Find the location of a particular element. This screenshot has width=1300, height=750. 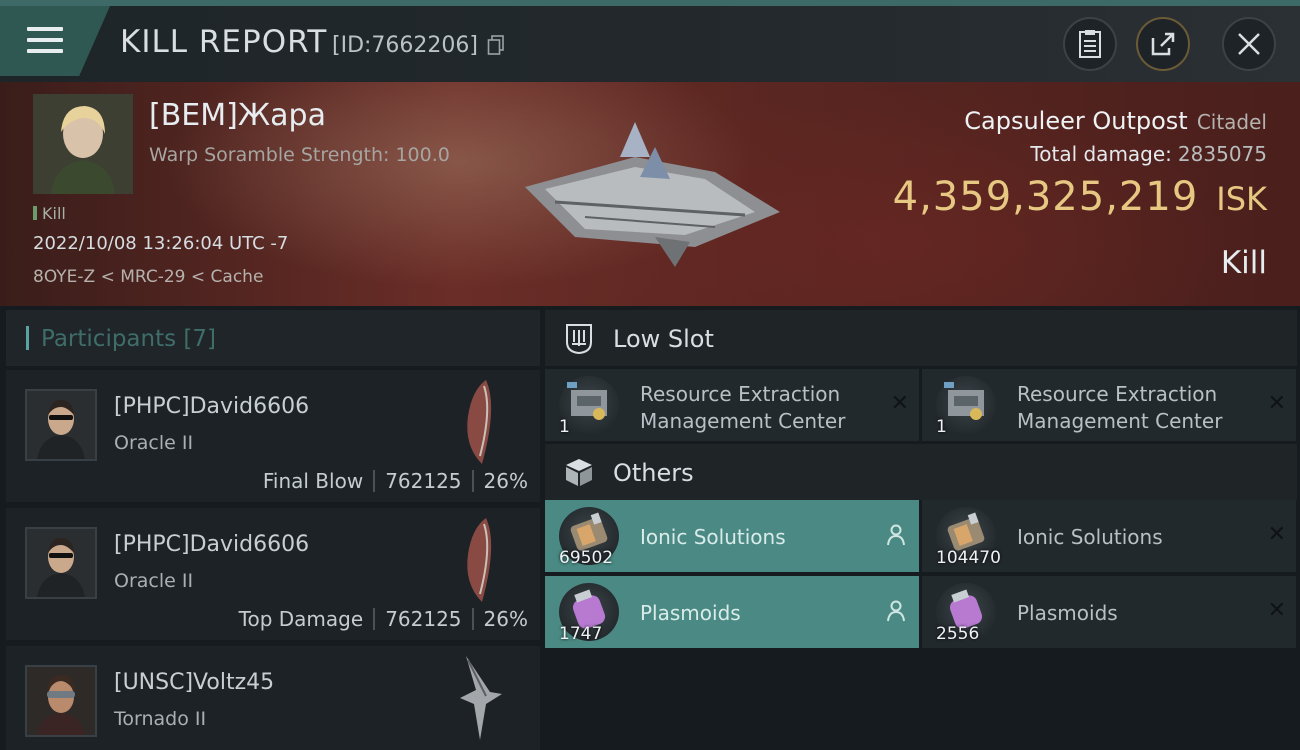

cargo-item: 104470 Ionic Solutions ✕ is located at coordinates (1109, 536).